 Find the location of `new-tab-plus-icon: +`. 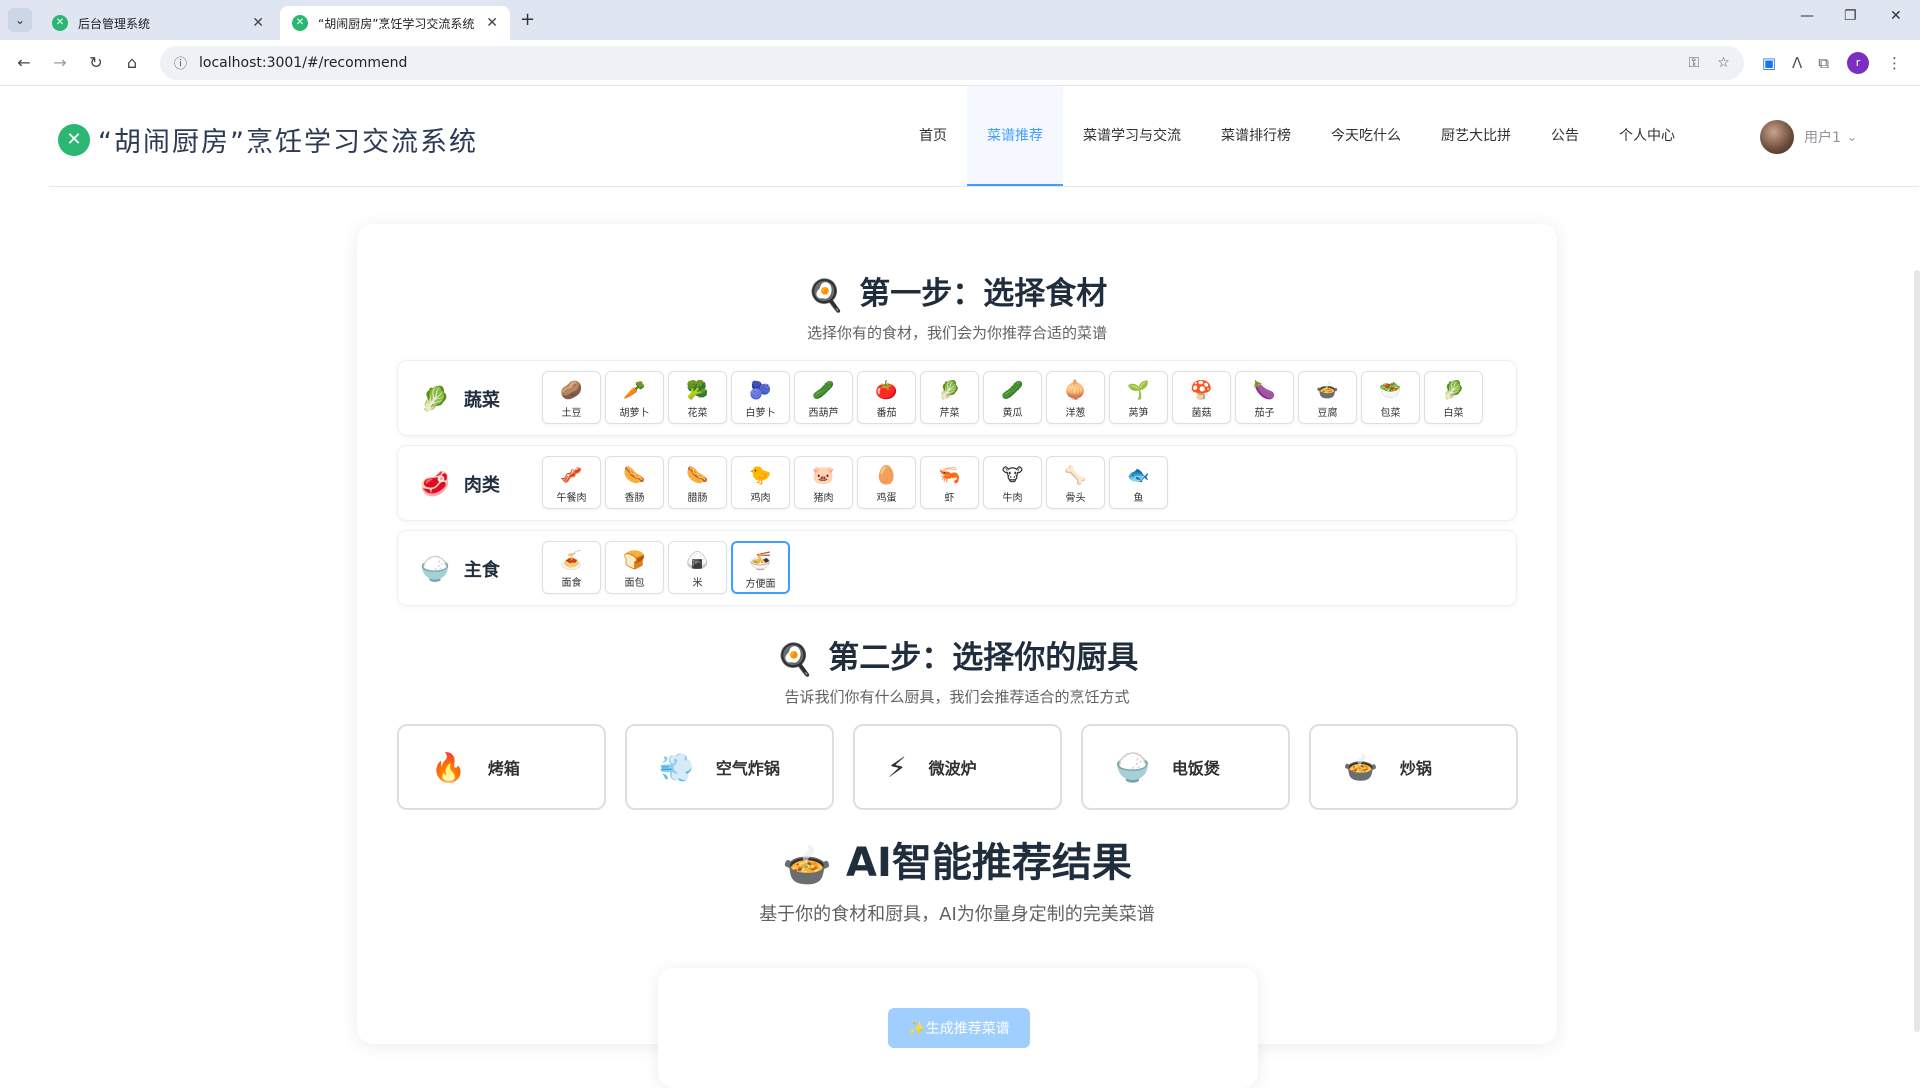

new-tab-plus-icon: + is located at coordinates (527, 19).